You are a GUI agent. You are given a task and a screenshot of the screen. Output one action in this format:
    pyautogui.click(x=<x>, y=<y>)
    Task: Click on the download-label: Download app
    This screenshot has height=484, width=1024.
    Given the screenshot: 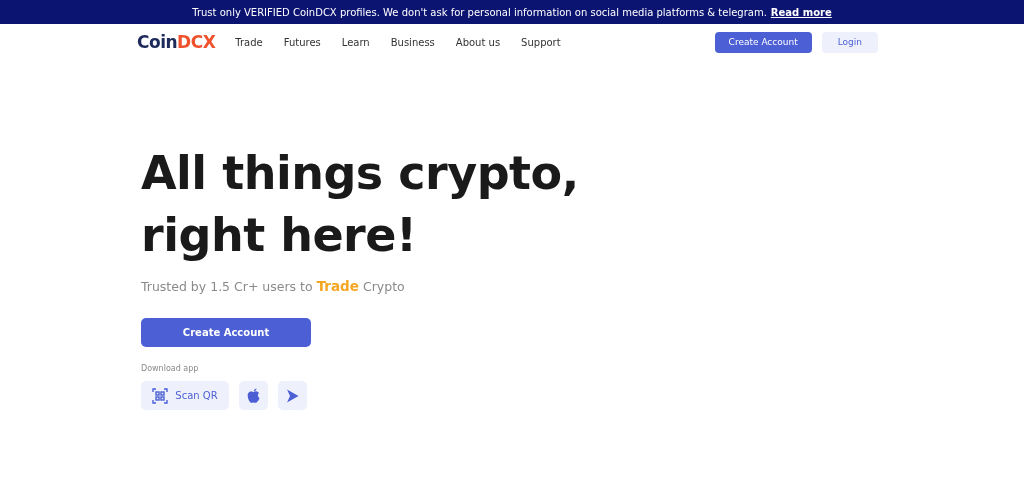 What is the action you would take?
    pyautogui.click(x=170, y=368)
    